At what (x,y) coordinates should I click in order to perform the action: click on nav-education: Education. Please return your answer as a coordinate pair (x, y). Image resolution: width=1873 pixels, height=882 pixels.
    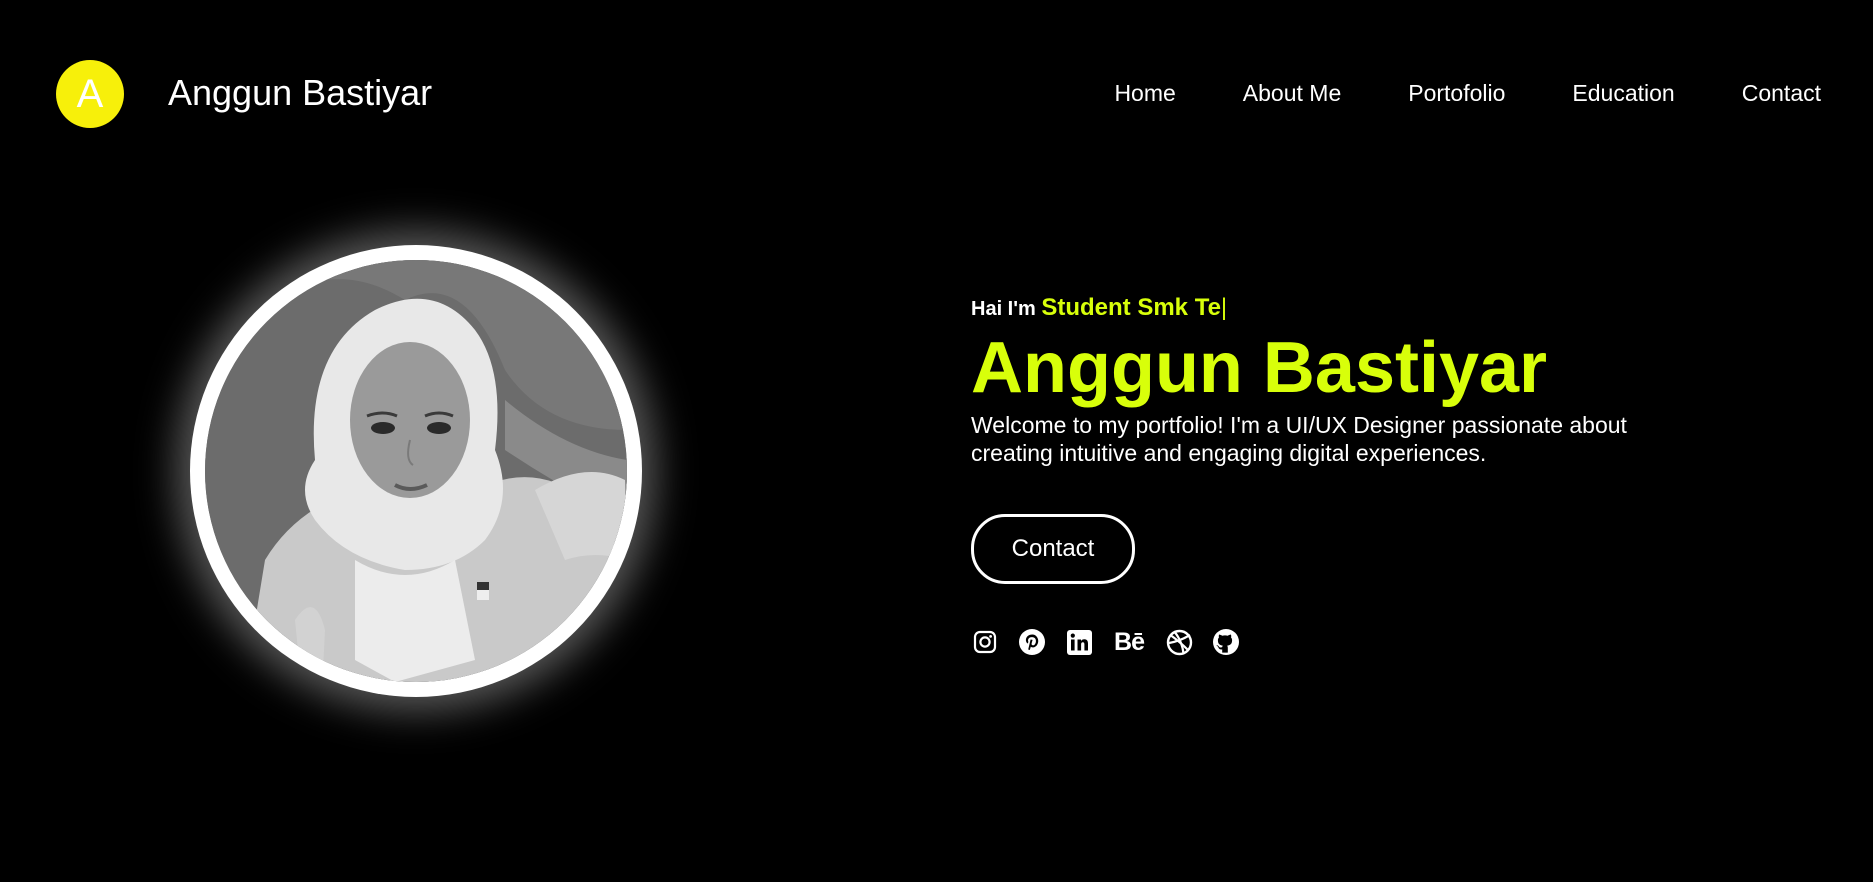
    Looking at the image, I should click on (1623, 93).